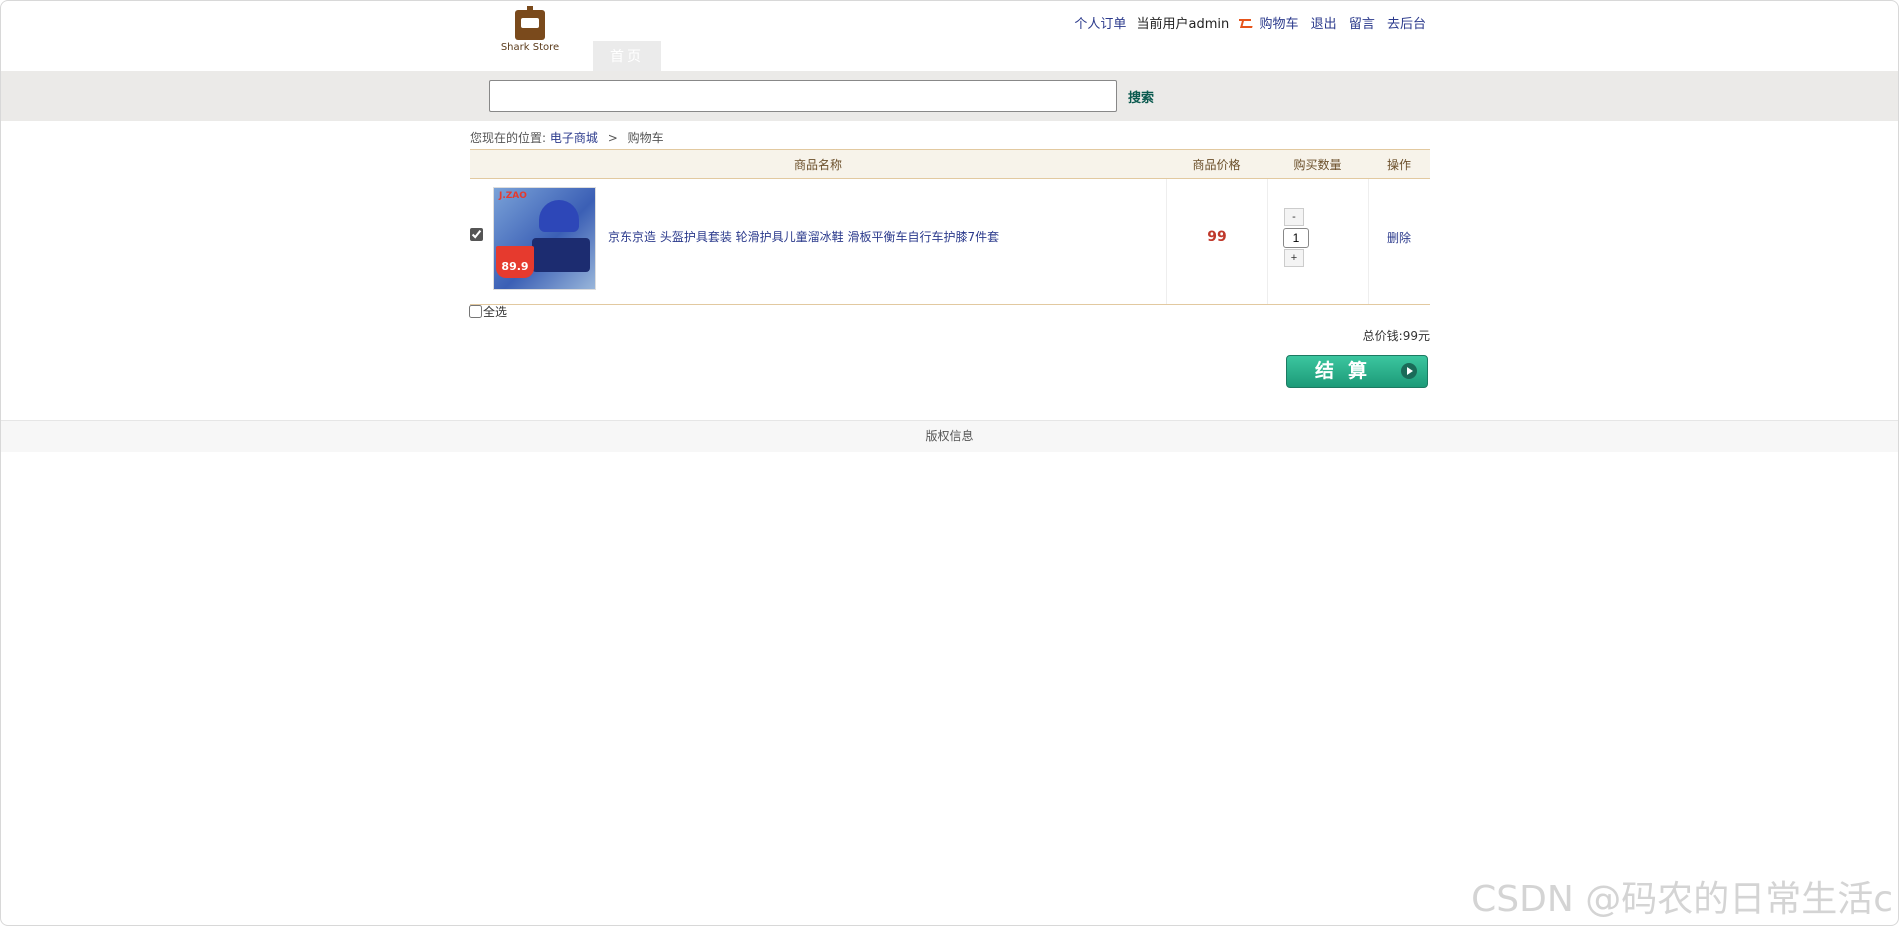 This screenshot has width=1899, height=926. Describe the element at coordinates (627, 56) in the screenshot. I see `tab-home: 首页` at that location.